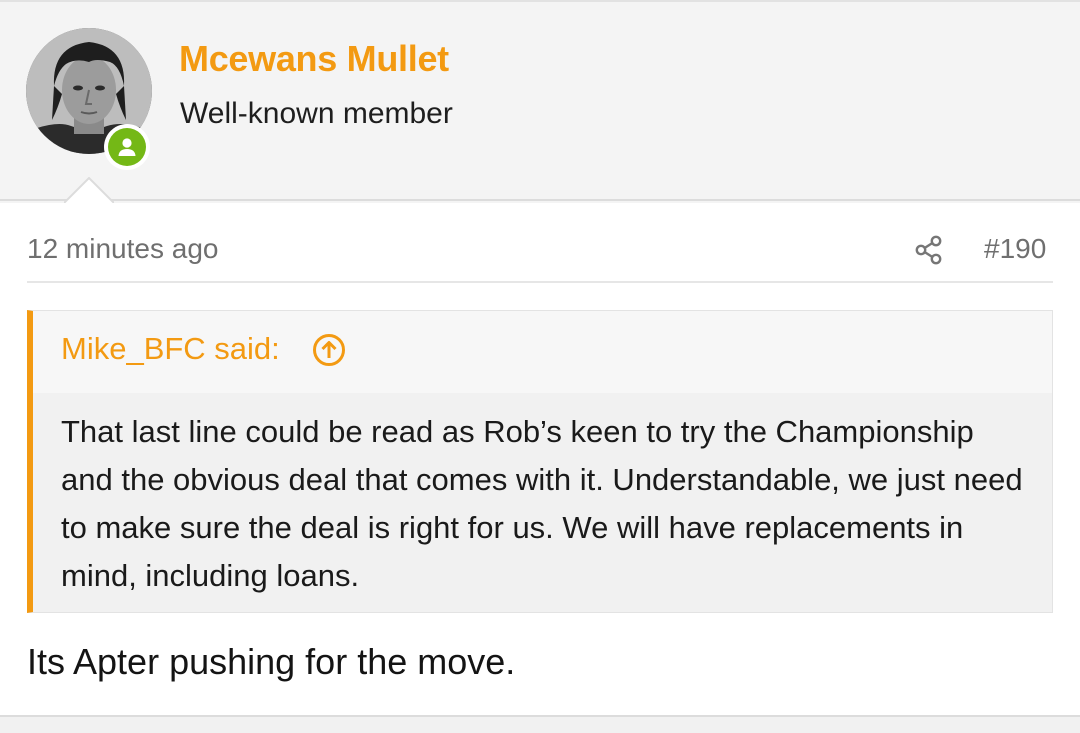  I want to click on user-icon, so click(127, 147).